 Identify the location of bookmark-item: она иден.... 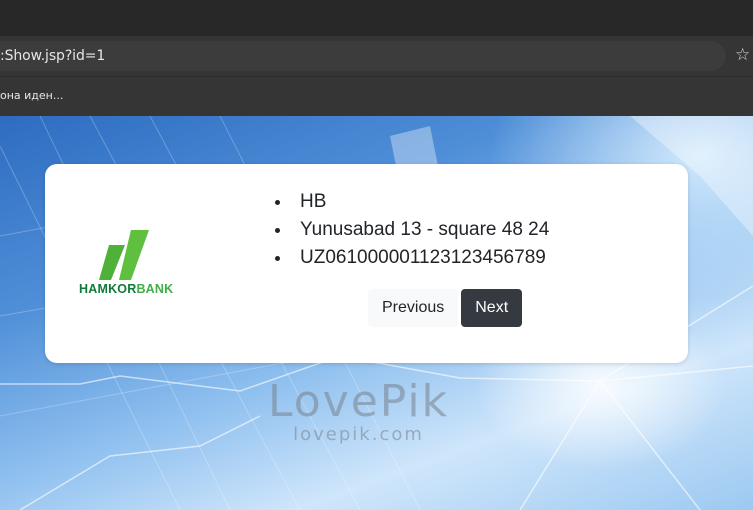
(31, 95).